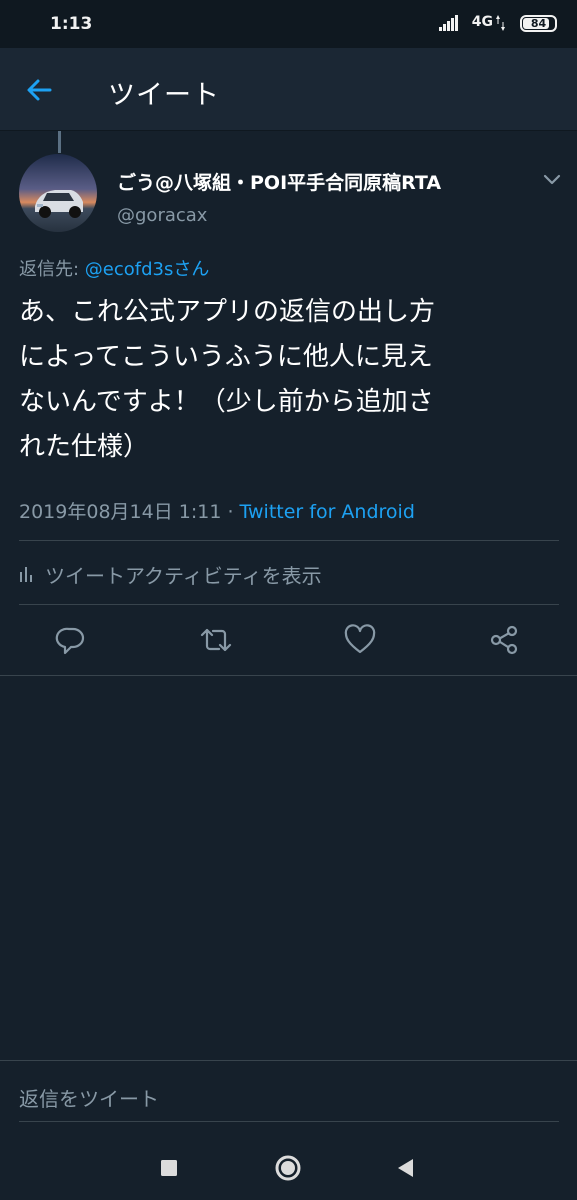 This screenshot has height=1200, width=577. I want to click on status-time: 1:13, so click(71, 24).